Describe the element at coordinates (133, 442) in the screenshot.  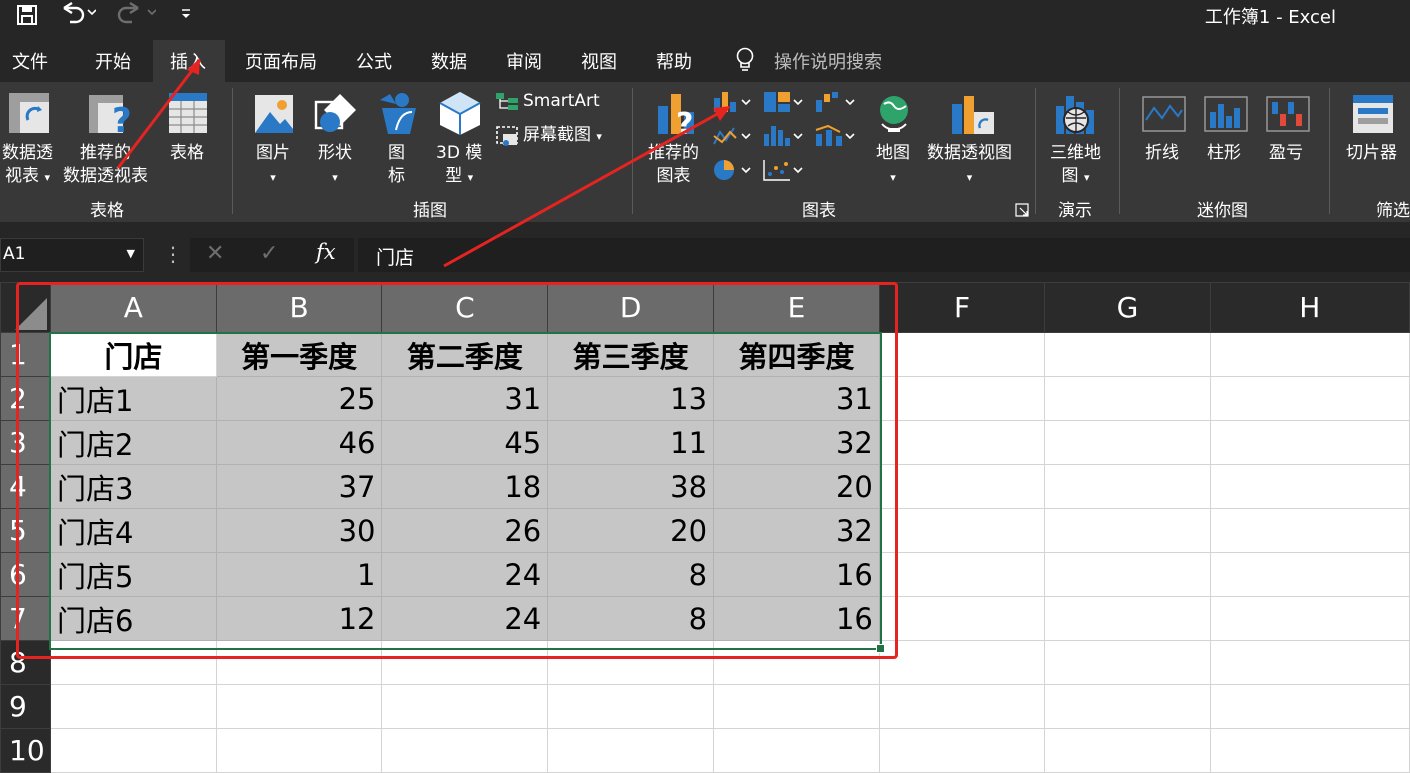
I see `cell-a3: 门店2` at that location.